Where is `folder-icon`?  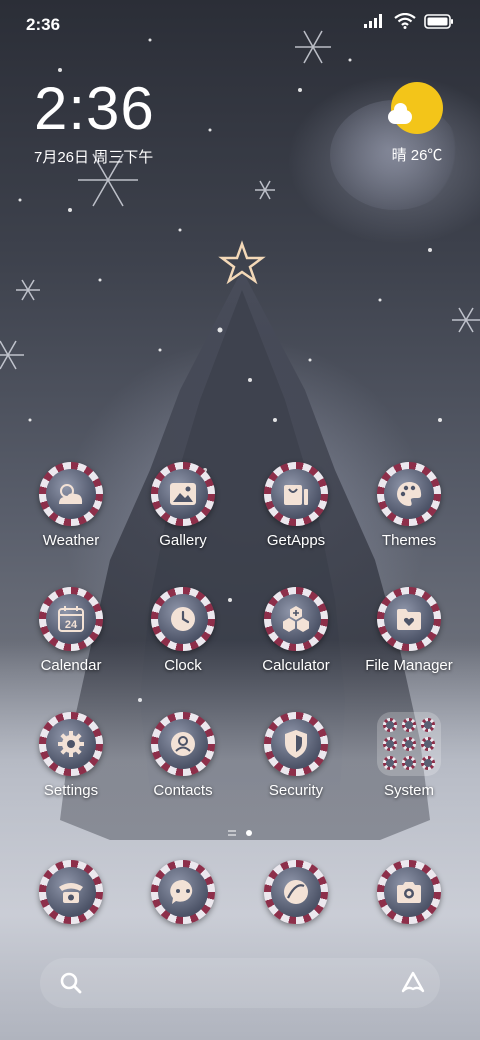 folder-icon is located at coordinates (409, 744).